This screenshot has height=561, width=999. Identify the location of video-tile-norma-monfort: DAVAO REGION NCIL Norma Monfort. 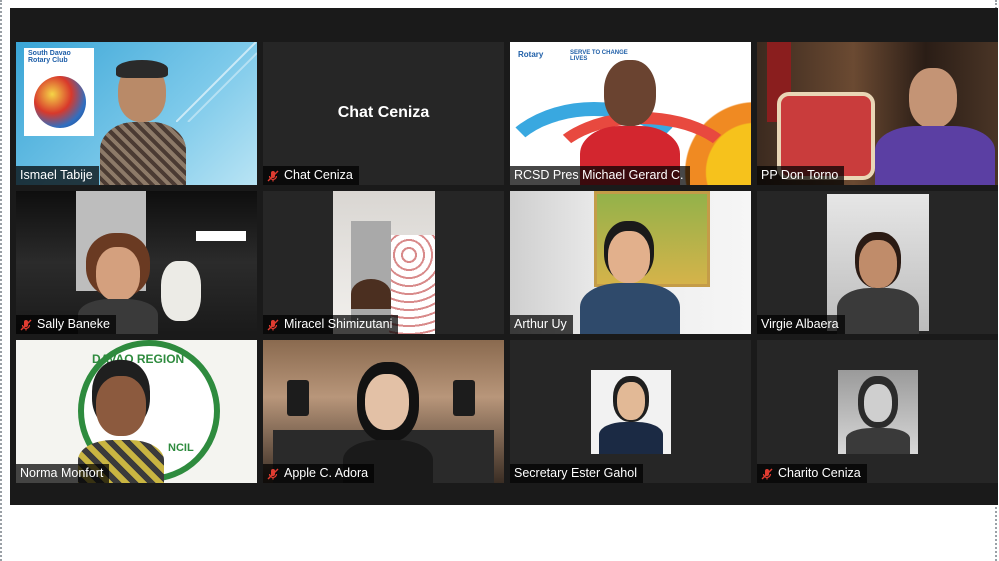
(136, 411).